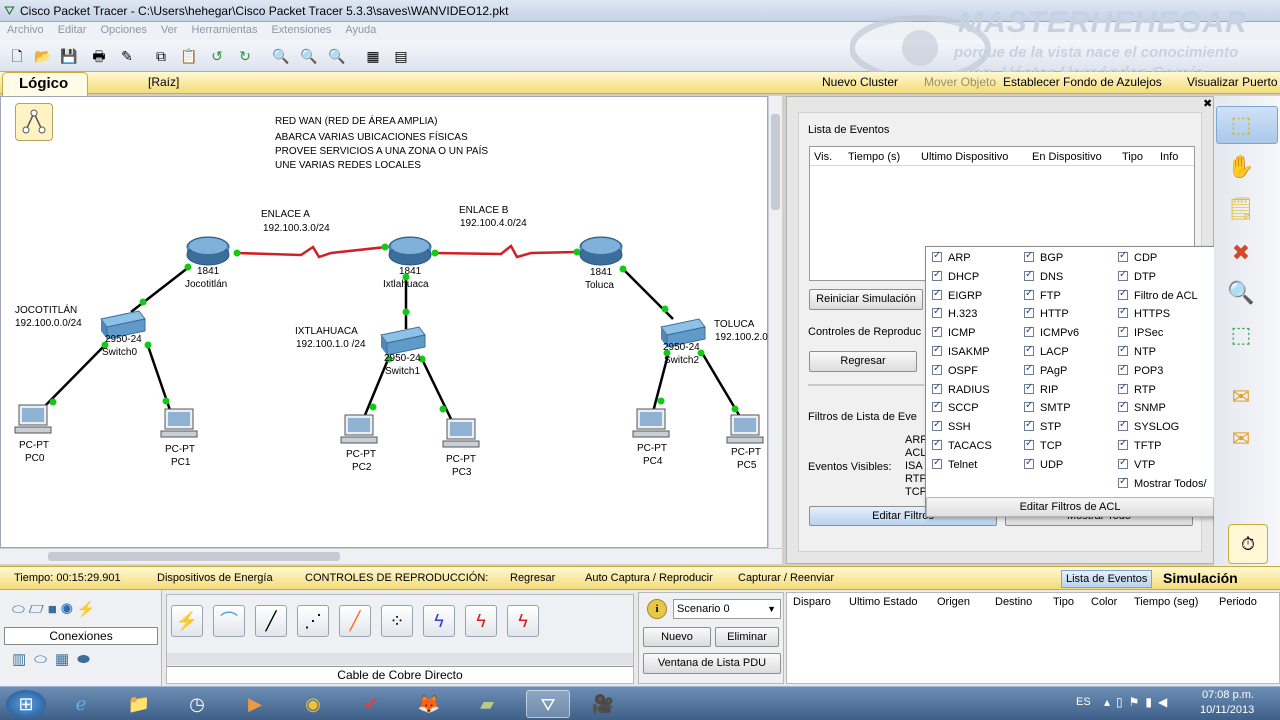 This screenshot has height=720, width=1280. Describe the element at coordinates (229, 621) in the screenshot. I see `console-cable-icon: ⌒` at that location.